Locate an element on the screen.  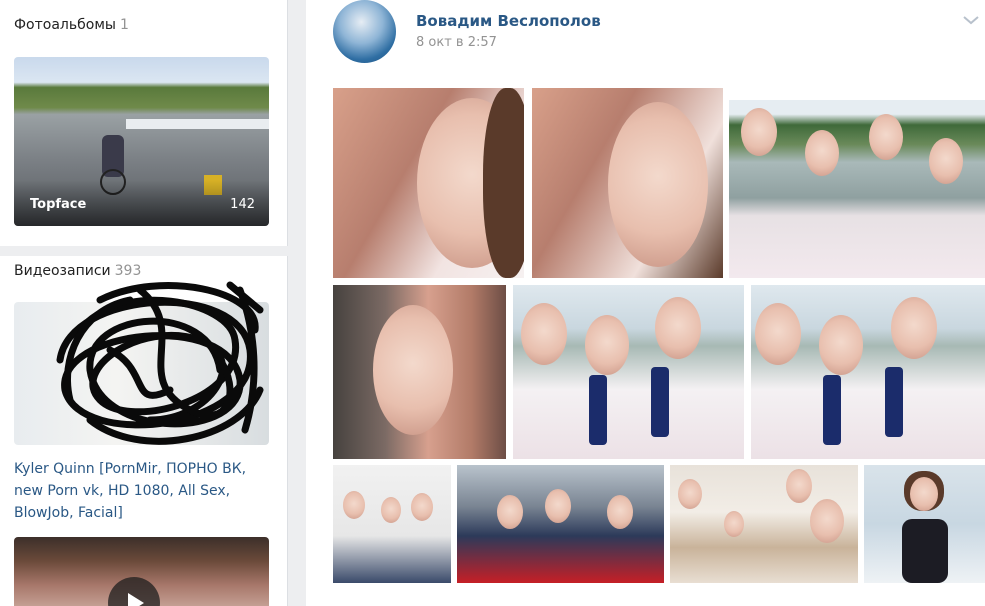
album-name: Topface is located at coordinates (58, 204).